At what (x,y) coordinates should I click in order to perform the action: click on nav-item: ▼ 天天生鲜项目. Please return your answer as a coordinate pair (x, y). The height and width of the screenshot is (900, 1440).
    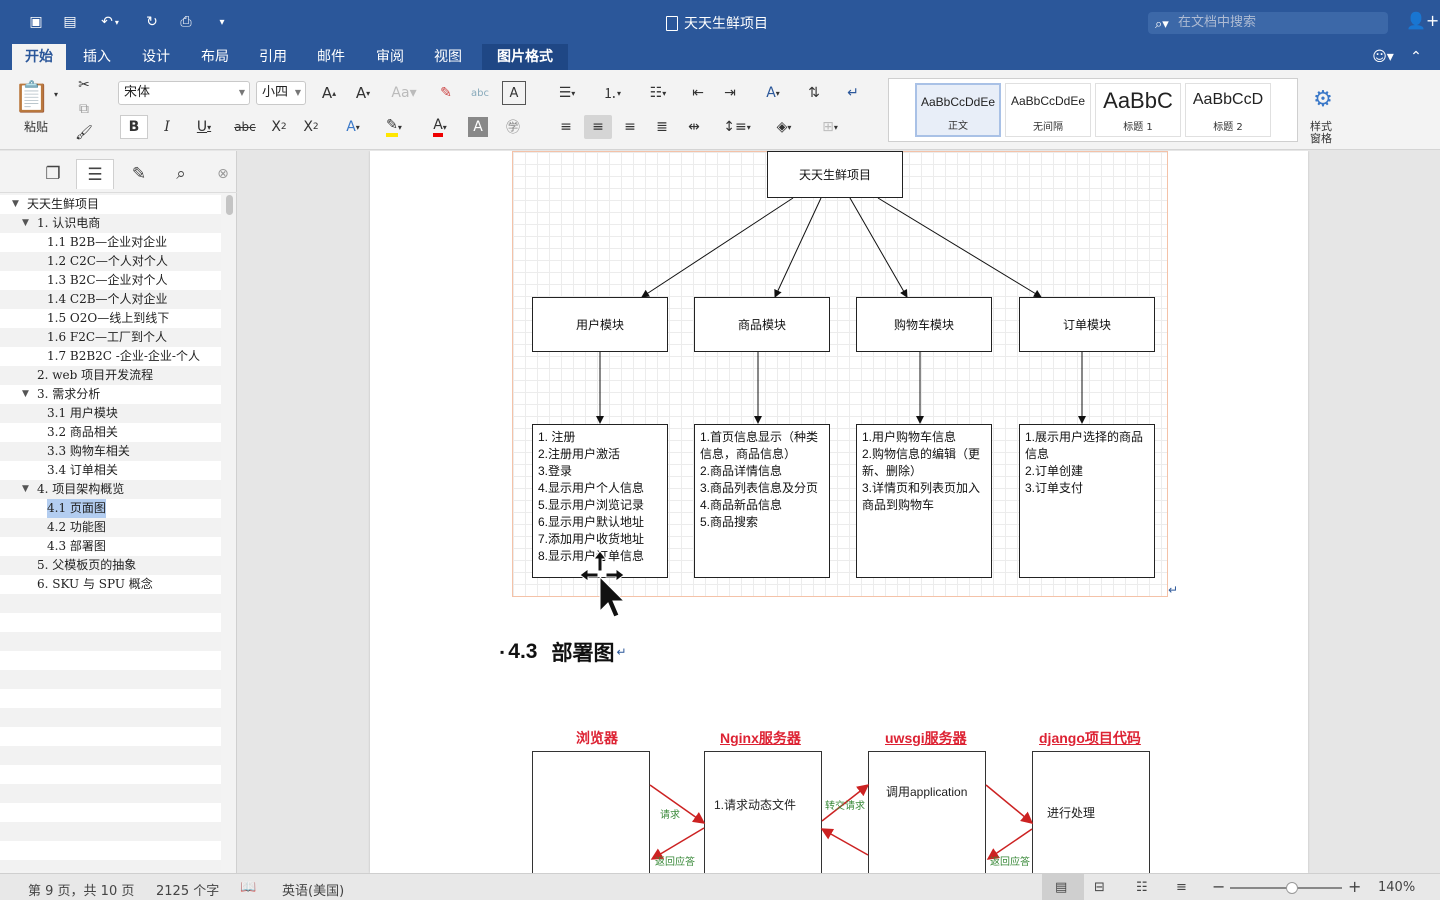
    Looking at the image, I should click on (110, 204).